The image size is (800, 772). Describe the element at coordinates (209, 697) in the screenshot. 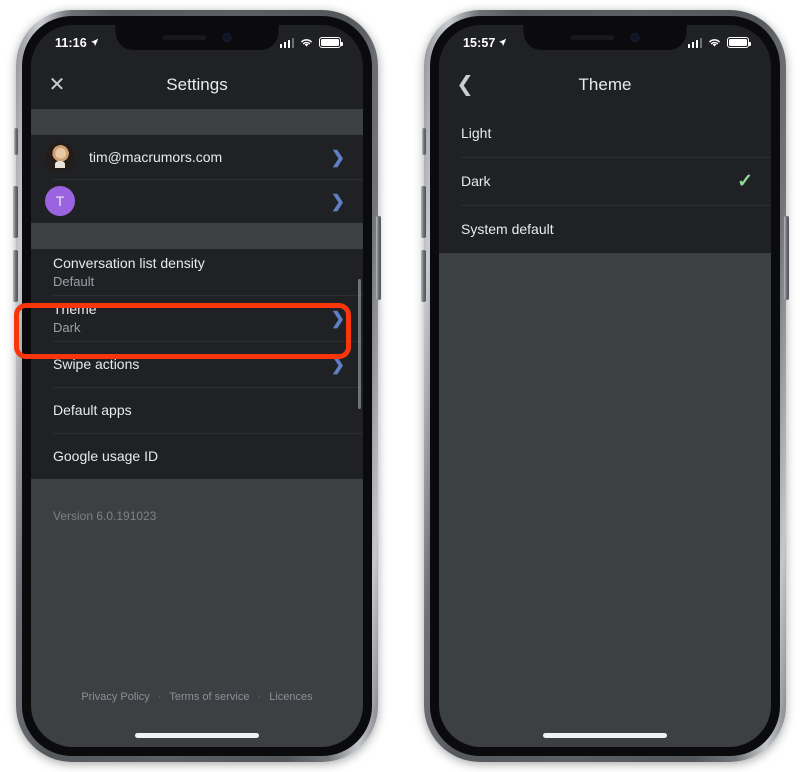

I see `terms-of-service-link: Terms of service` at that location.